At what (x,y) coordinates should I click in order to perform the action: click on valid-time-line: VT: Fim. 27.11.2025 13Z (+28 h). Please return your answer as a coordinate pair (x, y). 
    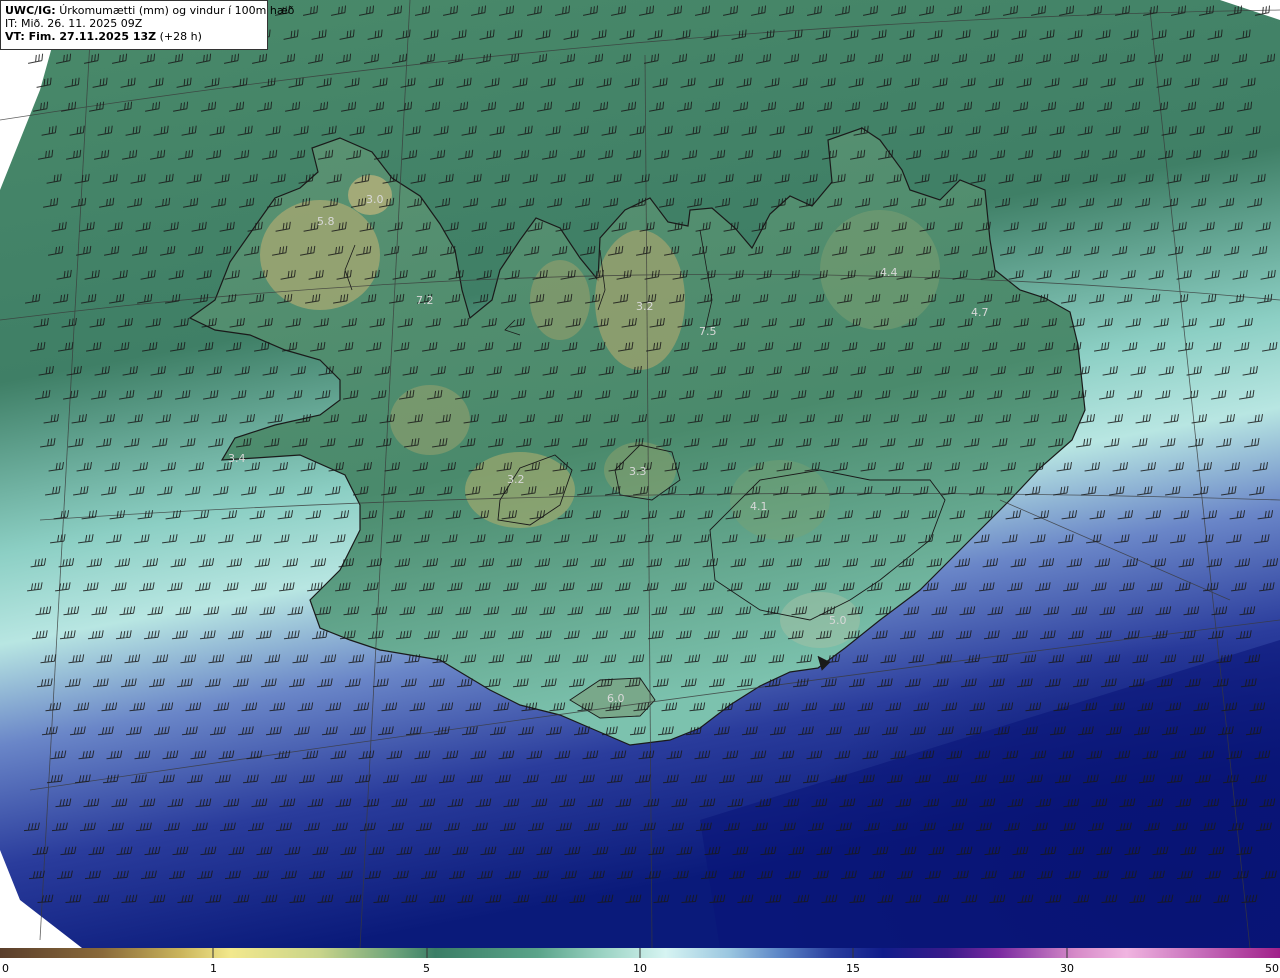
    Looking at the image, I should click on (134, 36).